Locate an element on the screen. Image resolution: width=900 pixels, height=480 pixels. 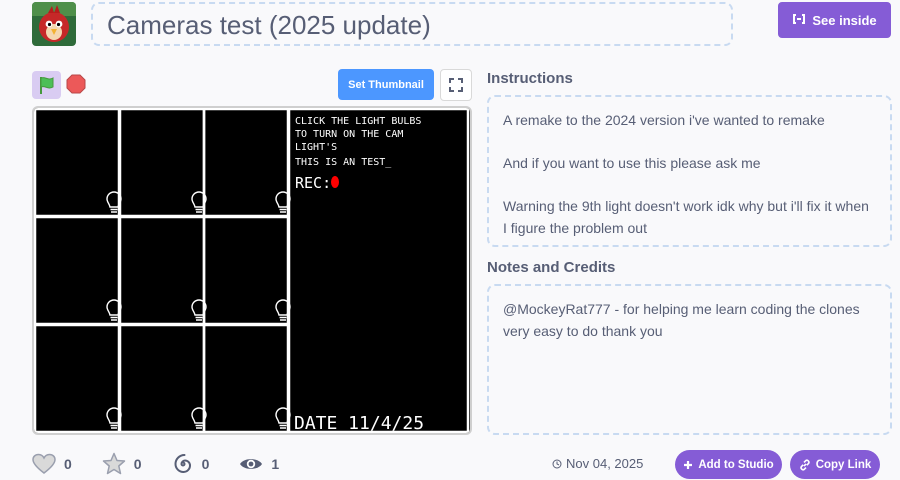
project-title-input: Cameras test (2025 update) is located at coordinates (412, 24).